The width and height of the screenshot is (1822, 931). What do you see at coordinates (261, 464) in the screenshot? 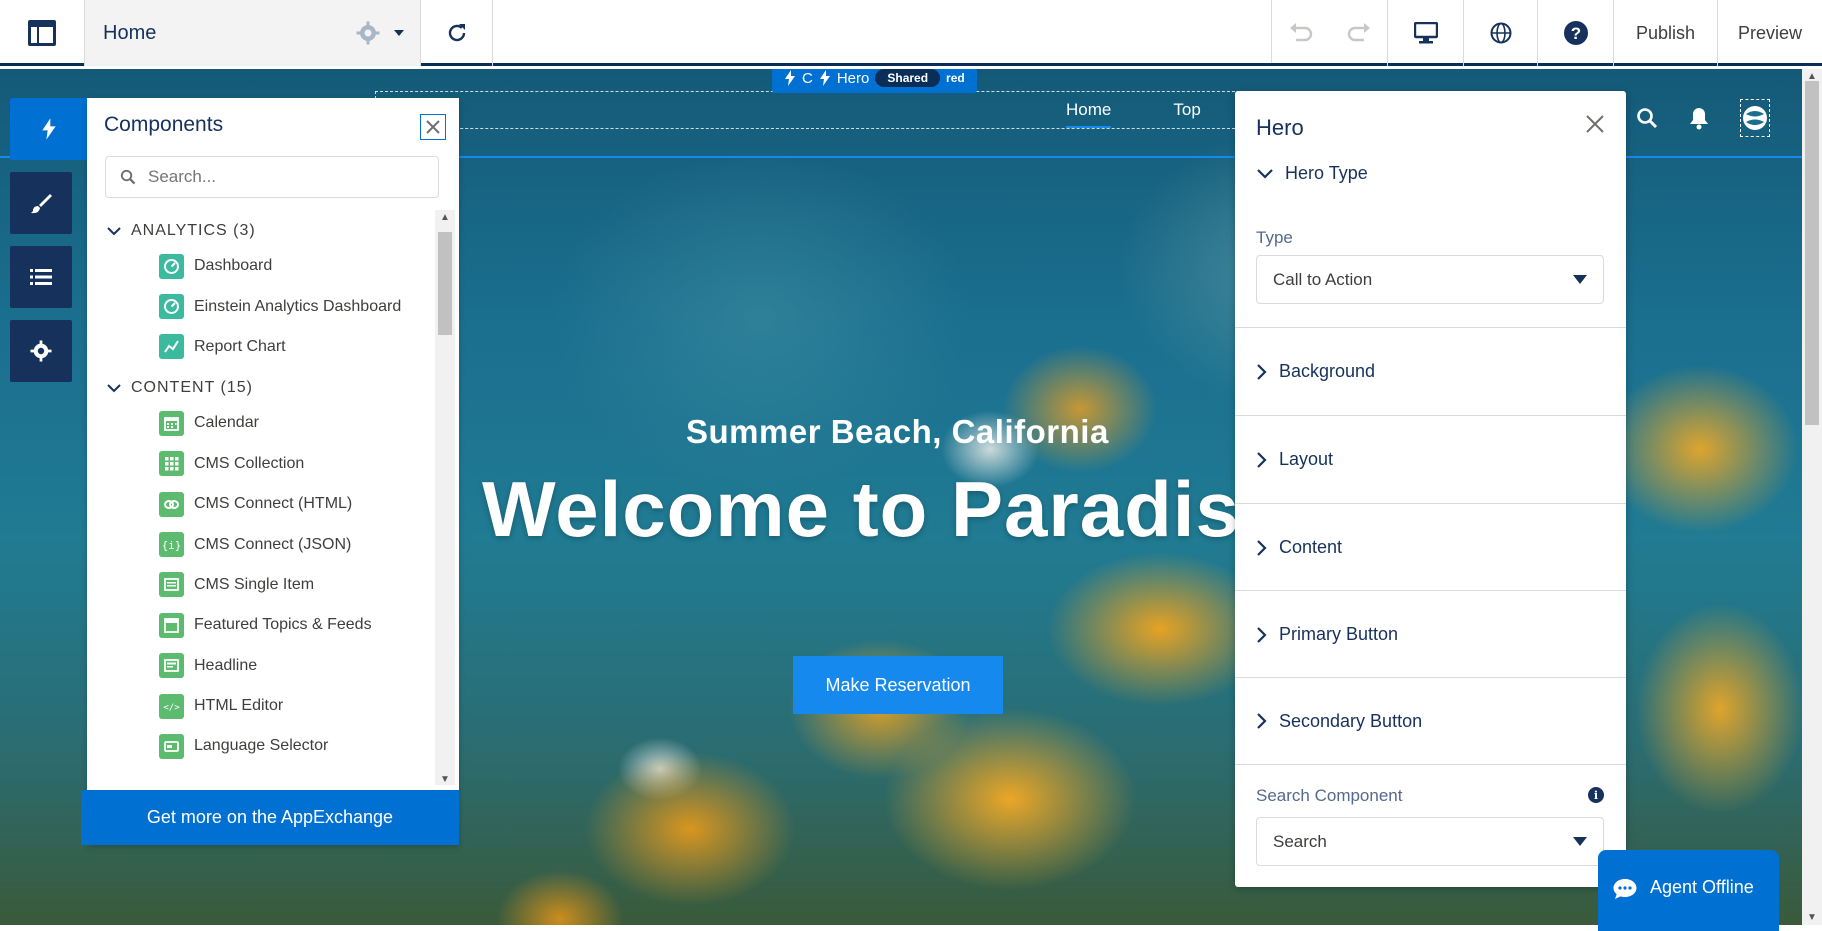
I see `component-item: CMS Collection` at bounding box center [261, 464].